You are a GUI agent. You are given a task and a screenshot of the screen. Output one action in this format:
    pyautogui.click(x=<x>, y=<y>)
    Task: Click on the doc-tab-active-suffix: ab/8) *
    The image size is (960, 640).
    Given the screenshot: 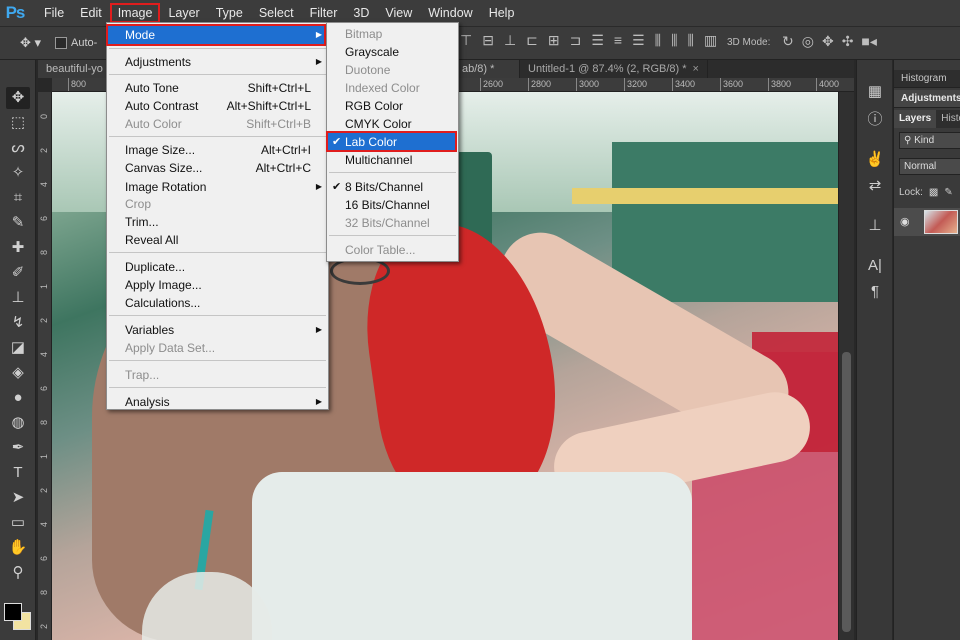 What is the action you would take?
    pyautogui.click(x=487, y=69)
    